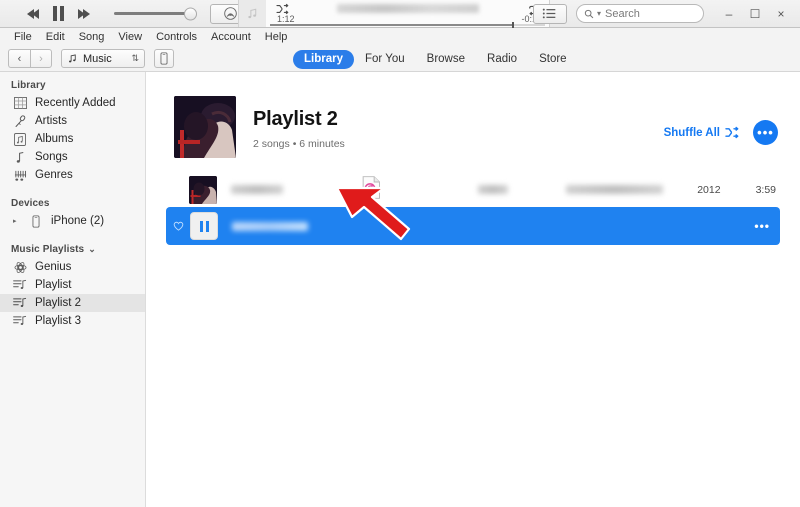 This screenshot has width=800, height=507. Describe the element at coordinates (286, 19) in the screenshot. I see `elapsed-time: 1:12` at that location.